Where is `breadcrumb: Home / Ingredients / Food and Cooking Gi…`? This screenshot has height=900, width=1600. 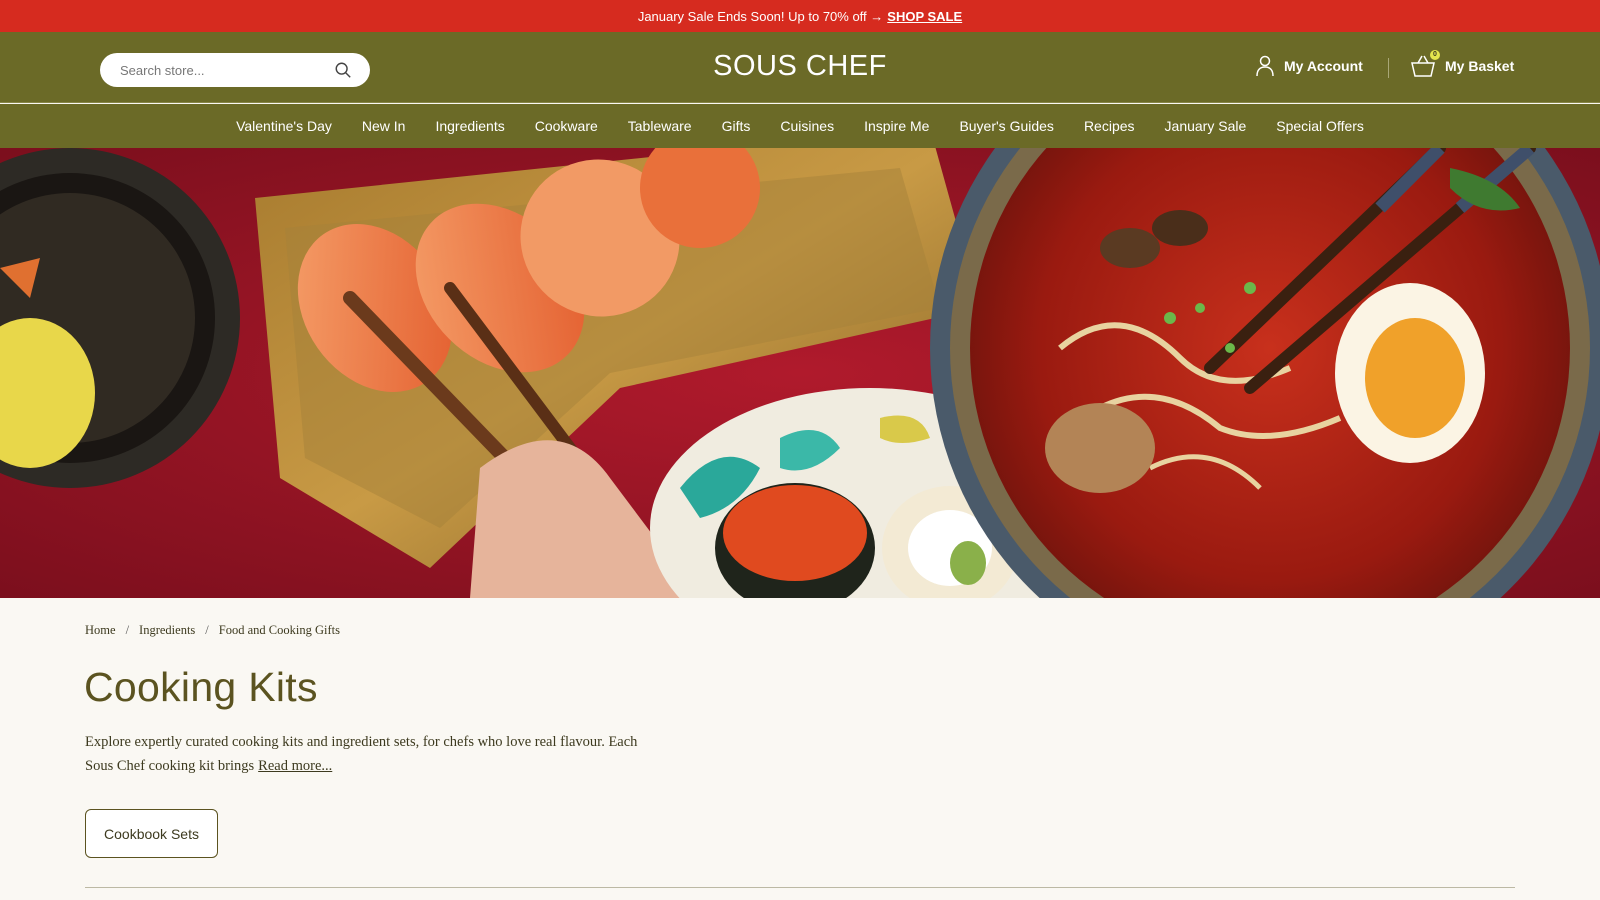 breadcrumb: Home / Ingredients / Food and Cooking Gi… is located at coordinates (212, 630).